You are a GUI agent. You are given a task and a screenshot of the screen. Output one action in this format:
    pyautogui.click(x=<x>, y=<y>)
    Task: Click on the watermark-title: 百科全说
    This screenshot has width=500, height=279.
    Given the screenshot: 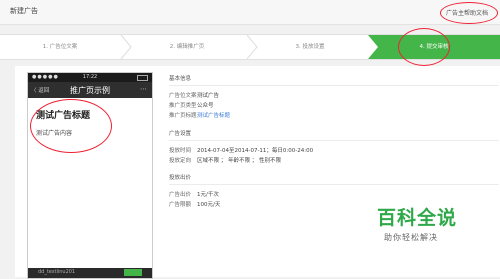 What is the action you would take?
    pyautogui.click(x=417, y=218)
    